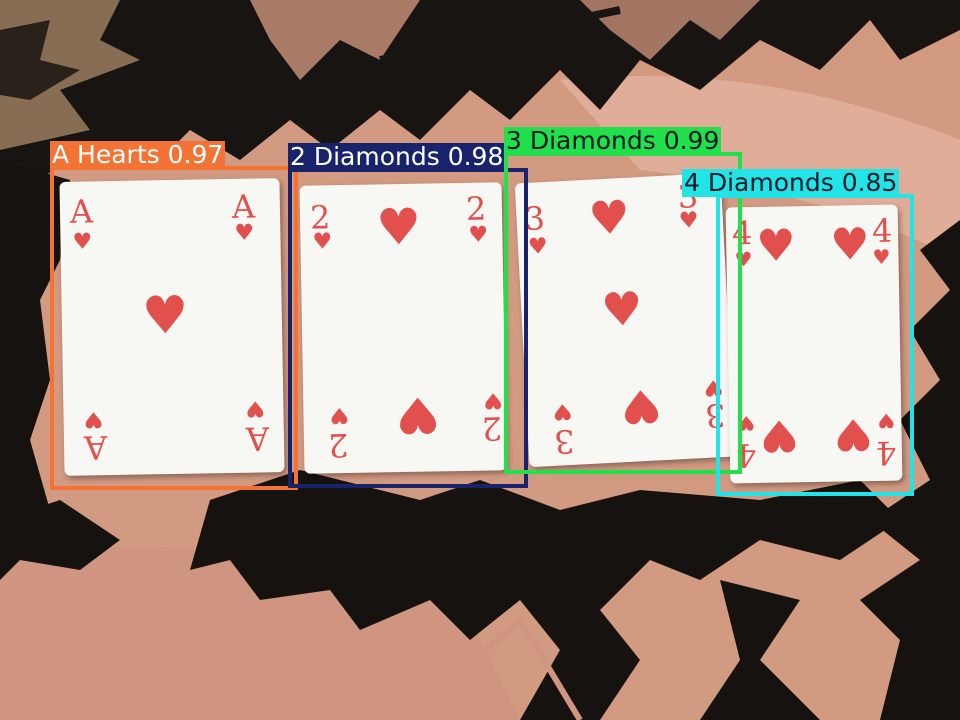 This screenshot has height=720, width=960. Describe the element at coordinates (815, 345) in the screenshot. I see `detection-box-4-diamonds` at that location.